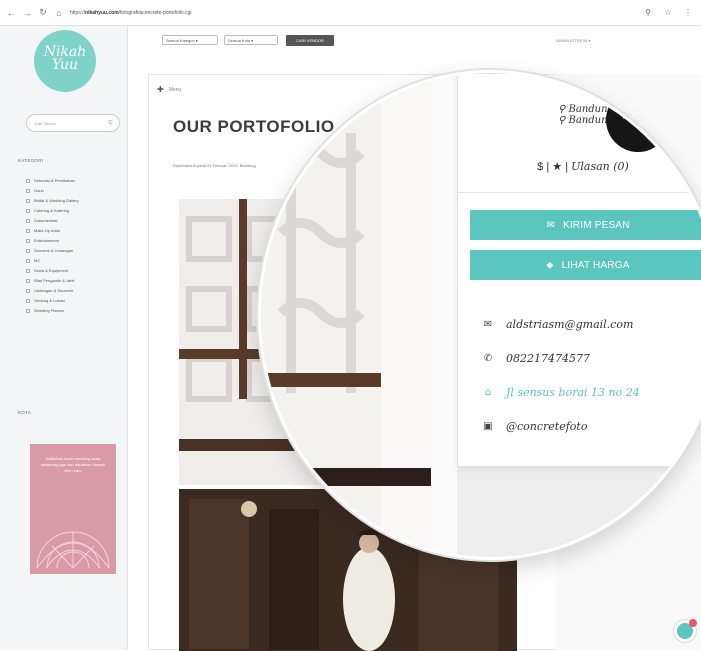  What do you see at coordinates (570, 324) in the screenshot?
I see `email-text: aldstriasm@gmail.com` at bounding box center [570, 324].